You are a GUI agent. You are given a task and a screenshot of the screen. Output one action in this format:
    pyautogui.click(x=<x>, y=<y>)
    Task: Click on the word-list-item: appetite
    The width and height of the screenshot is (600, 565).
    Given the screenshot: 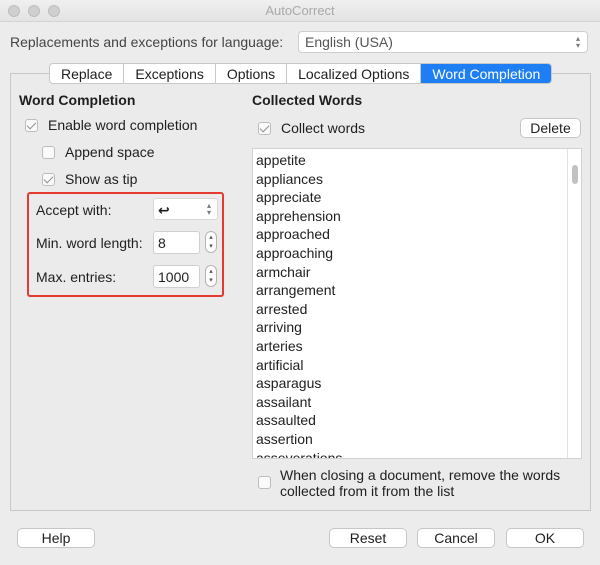 What is the action you would take?
    pyautogui.click(x=418, y=160)
    